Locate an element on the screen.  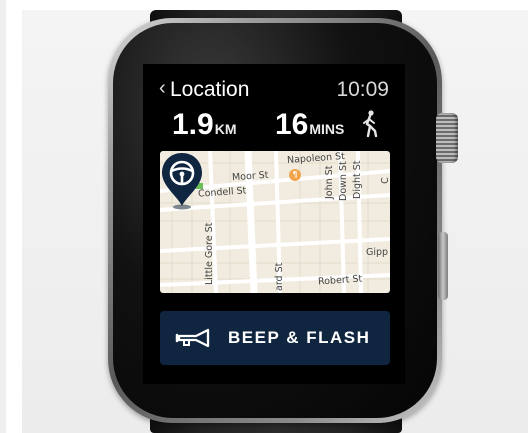
distance-unit: KM is located at coordinates (225, 129).